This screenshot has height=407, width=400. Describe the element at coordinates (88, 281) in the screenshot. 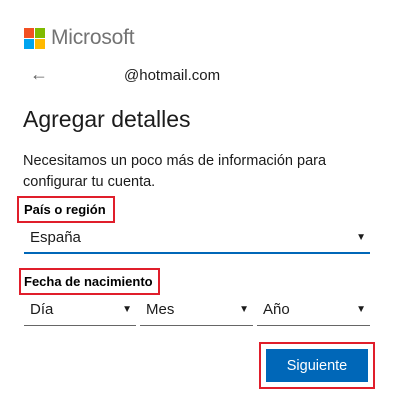

I see `birthdate-label: Fecha de nacimiento` at that location.